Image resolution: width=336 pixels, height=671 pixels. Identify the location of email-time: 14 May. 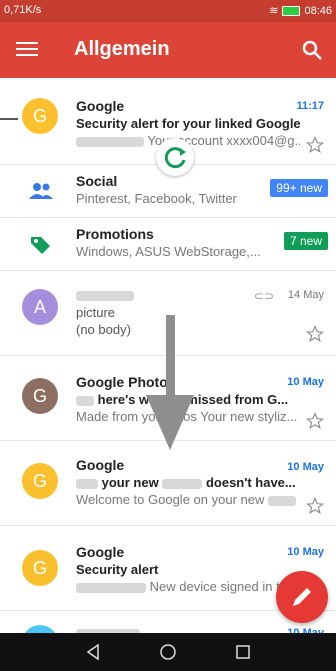
(305, 295).